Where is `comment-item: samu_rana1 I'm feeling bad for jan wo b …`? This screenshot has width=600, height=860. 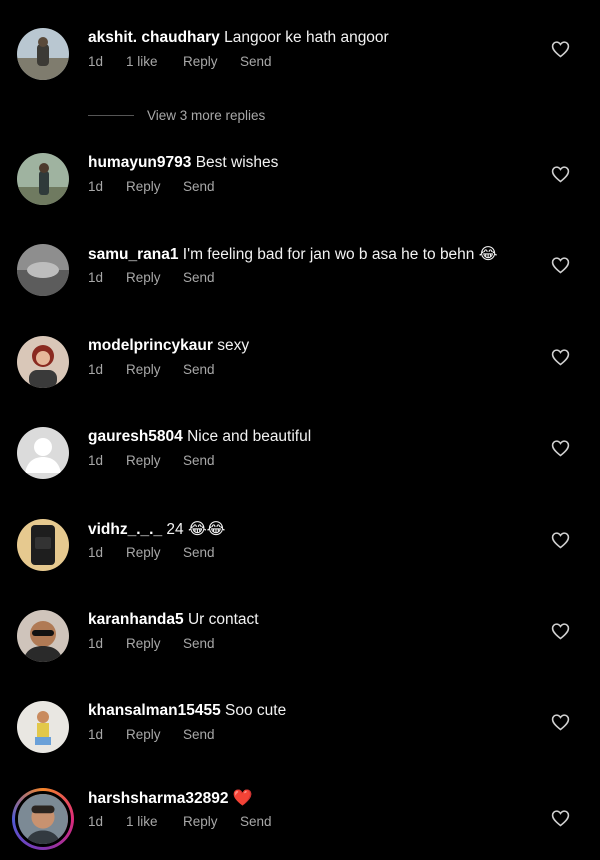 comment-item: samu_rana1 I'm feeling bad for jan wo b … is located at coordinates (300, 284).